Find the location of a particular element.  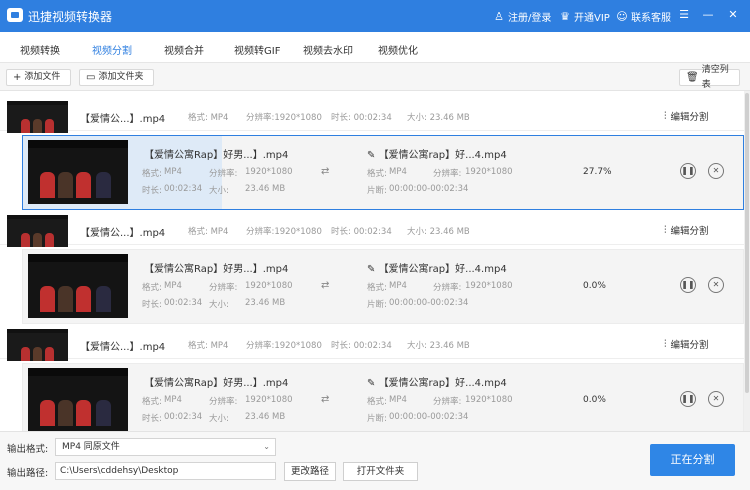

tab-remove-watermark: 视频去水印 is located at coordinates (328, 49).